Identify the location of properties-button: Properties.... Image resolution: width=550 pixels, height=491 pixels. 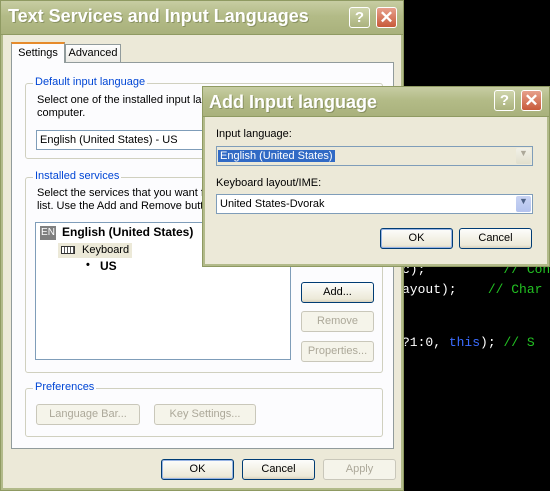
(337, 351).